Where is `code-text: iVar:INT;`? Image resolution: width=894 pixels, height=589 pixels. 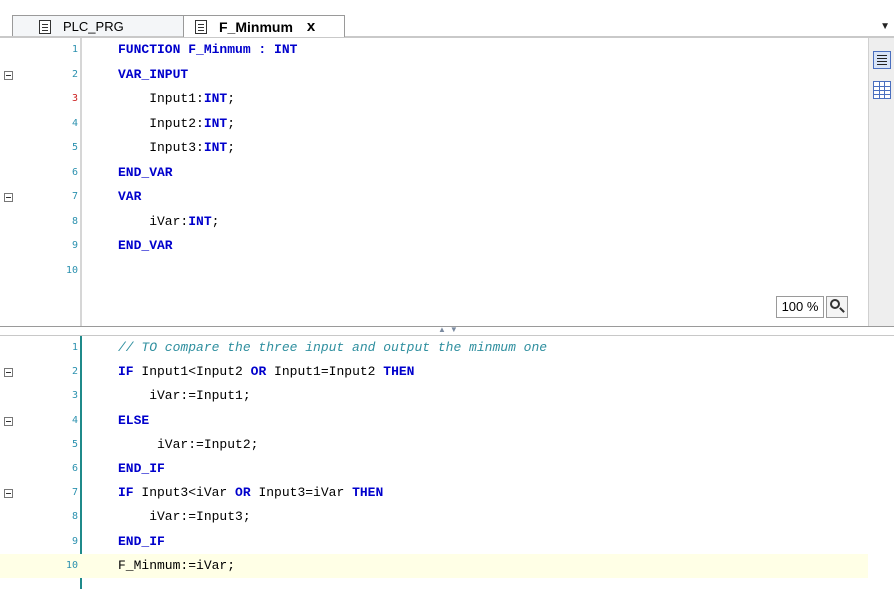
code-text: iVar:INT; is located at coordinates (168, 222).